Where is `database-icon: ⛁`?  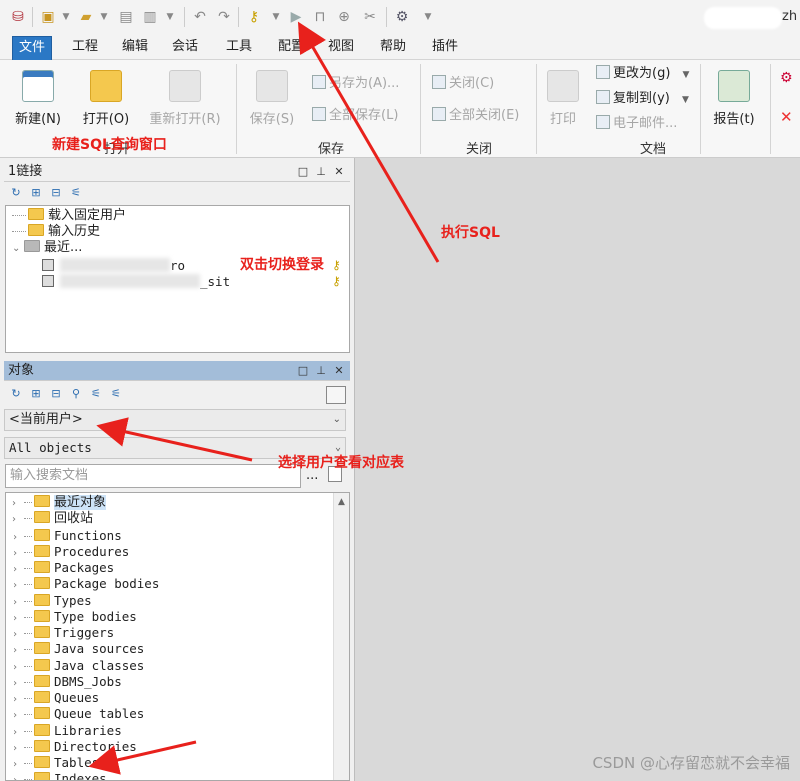
database-icon: ⛁ is located at coordinates (18, 17).